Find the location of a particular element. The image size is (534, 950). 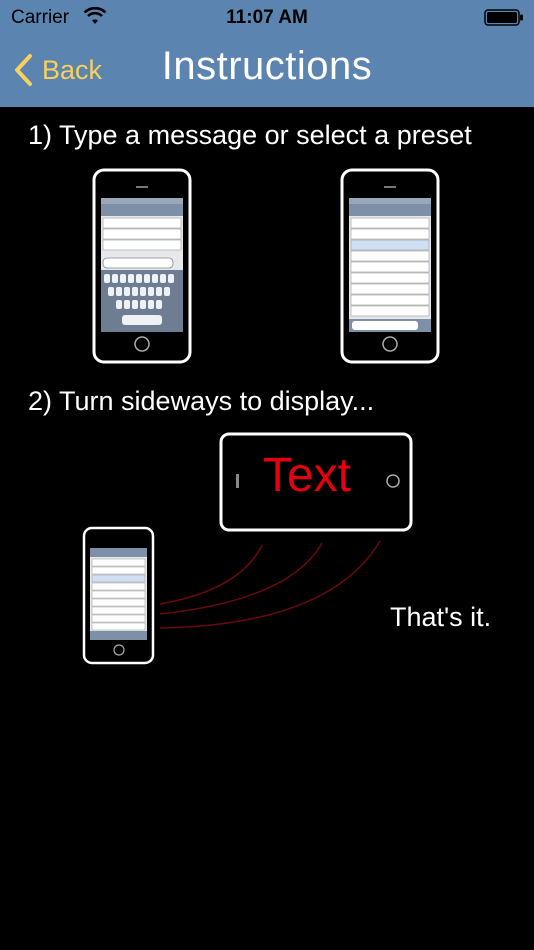

display-text: Text is located at coordinates (307, 475).